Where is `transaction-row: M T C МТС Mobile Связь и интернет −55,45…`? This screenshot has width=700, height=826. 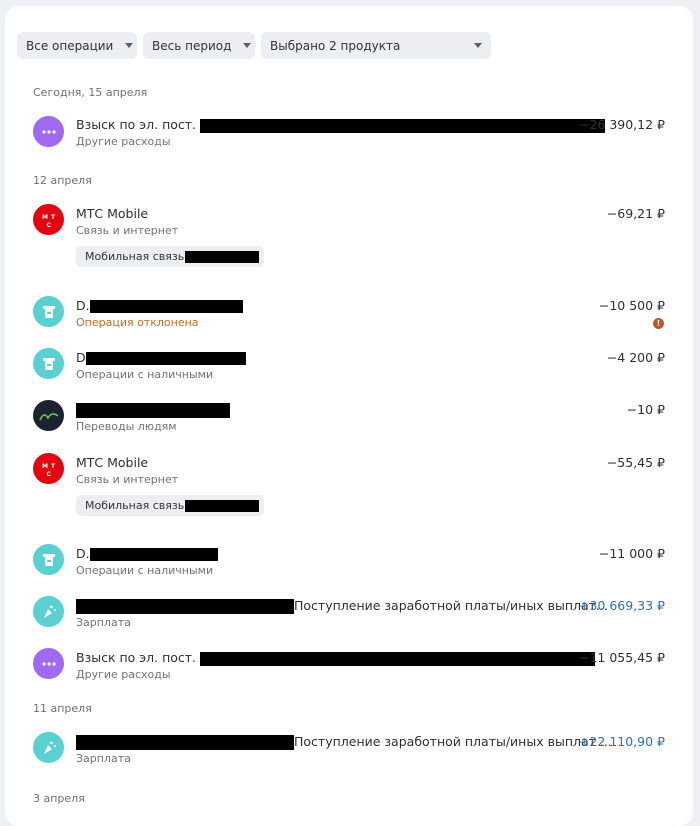
transaction-row: M T C МТС Mobile Связь и интернет −55,45… is located at coordinates (349, 486).